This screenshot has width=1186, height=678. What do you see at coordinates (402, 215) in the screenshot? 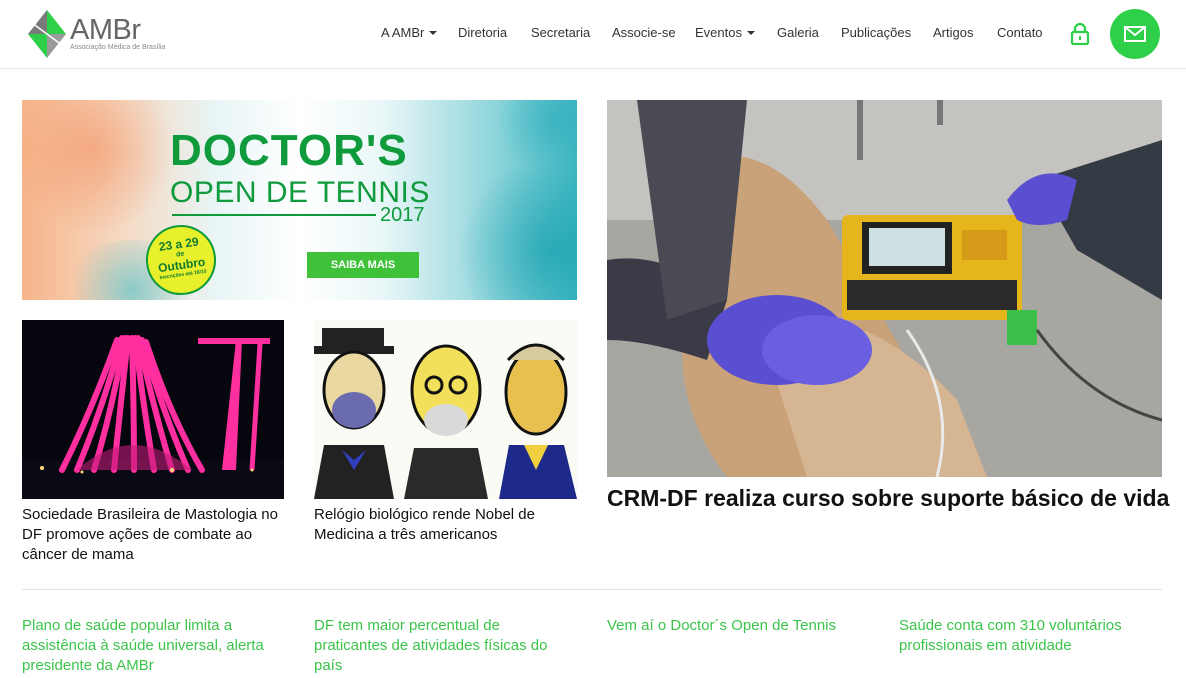
I see `banner-year: 2017` at bounding box center [402, 215].